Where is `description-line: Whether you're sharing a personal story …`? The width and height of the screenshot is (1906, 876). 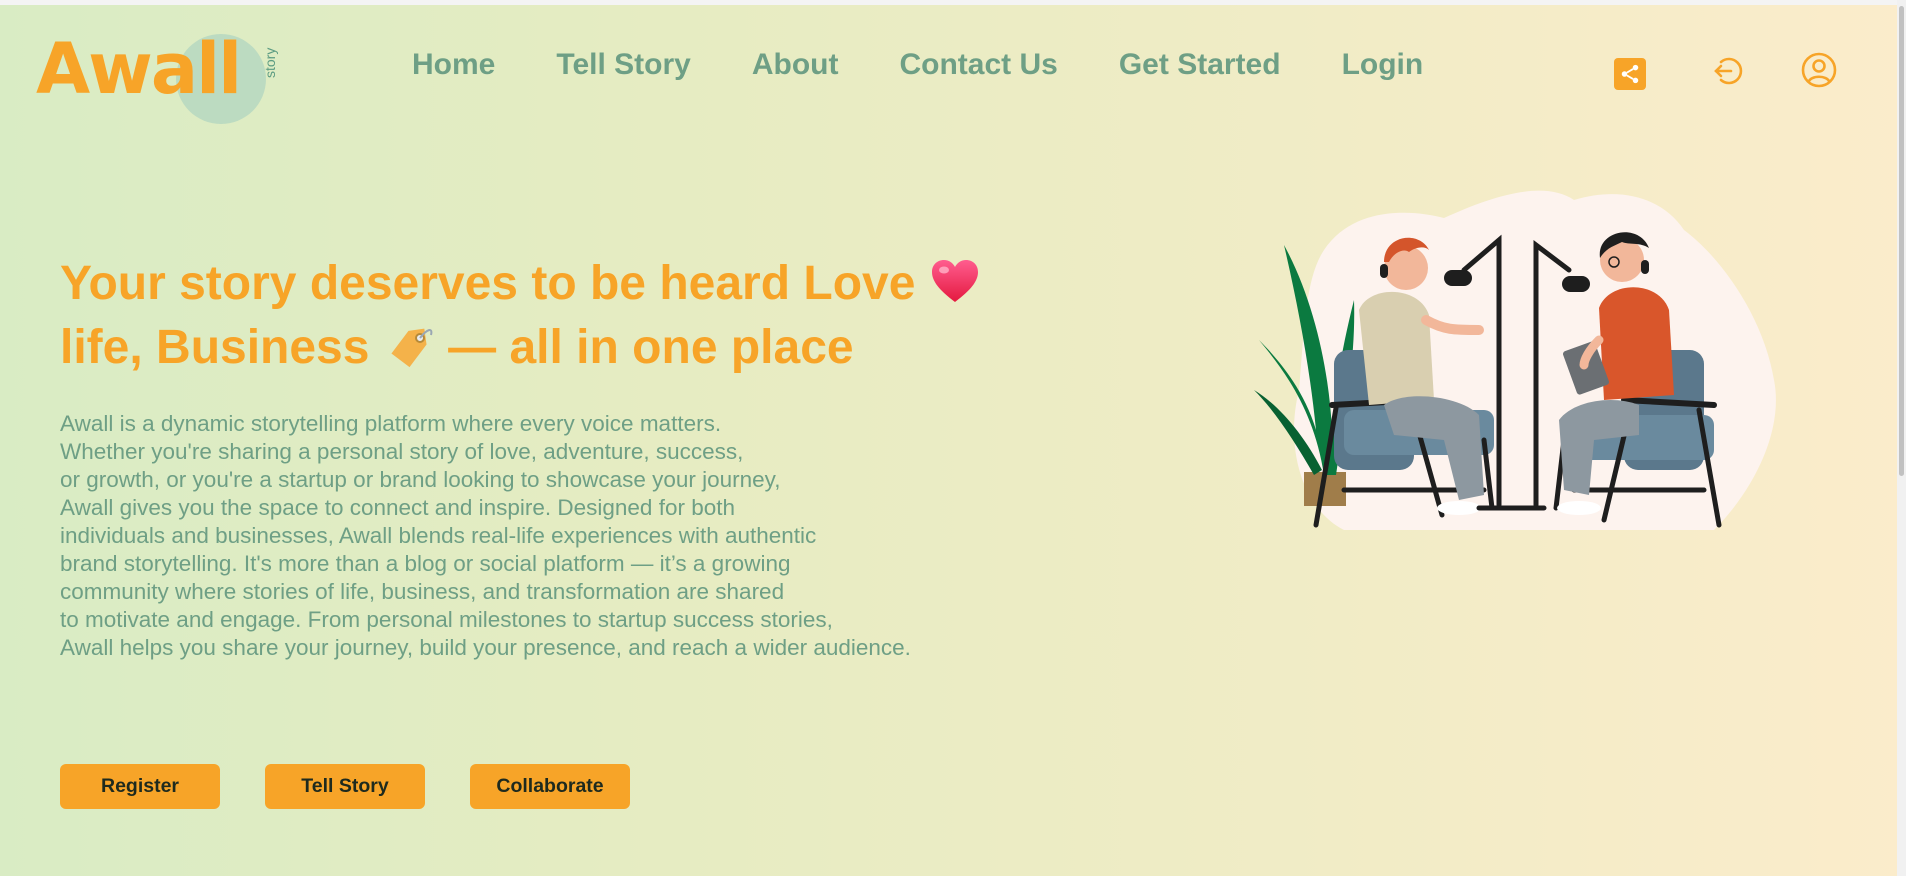
description-line: Whether you're sharing a personal story … is located at coordinates (402, 451).